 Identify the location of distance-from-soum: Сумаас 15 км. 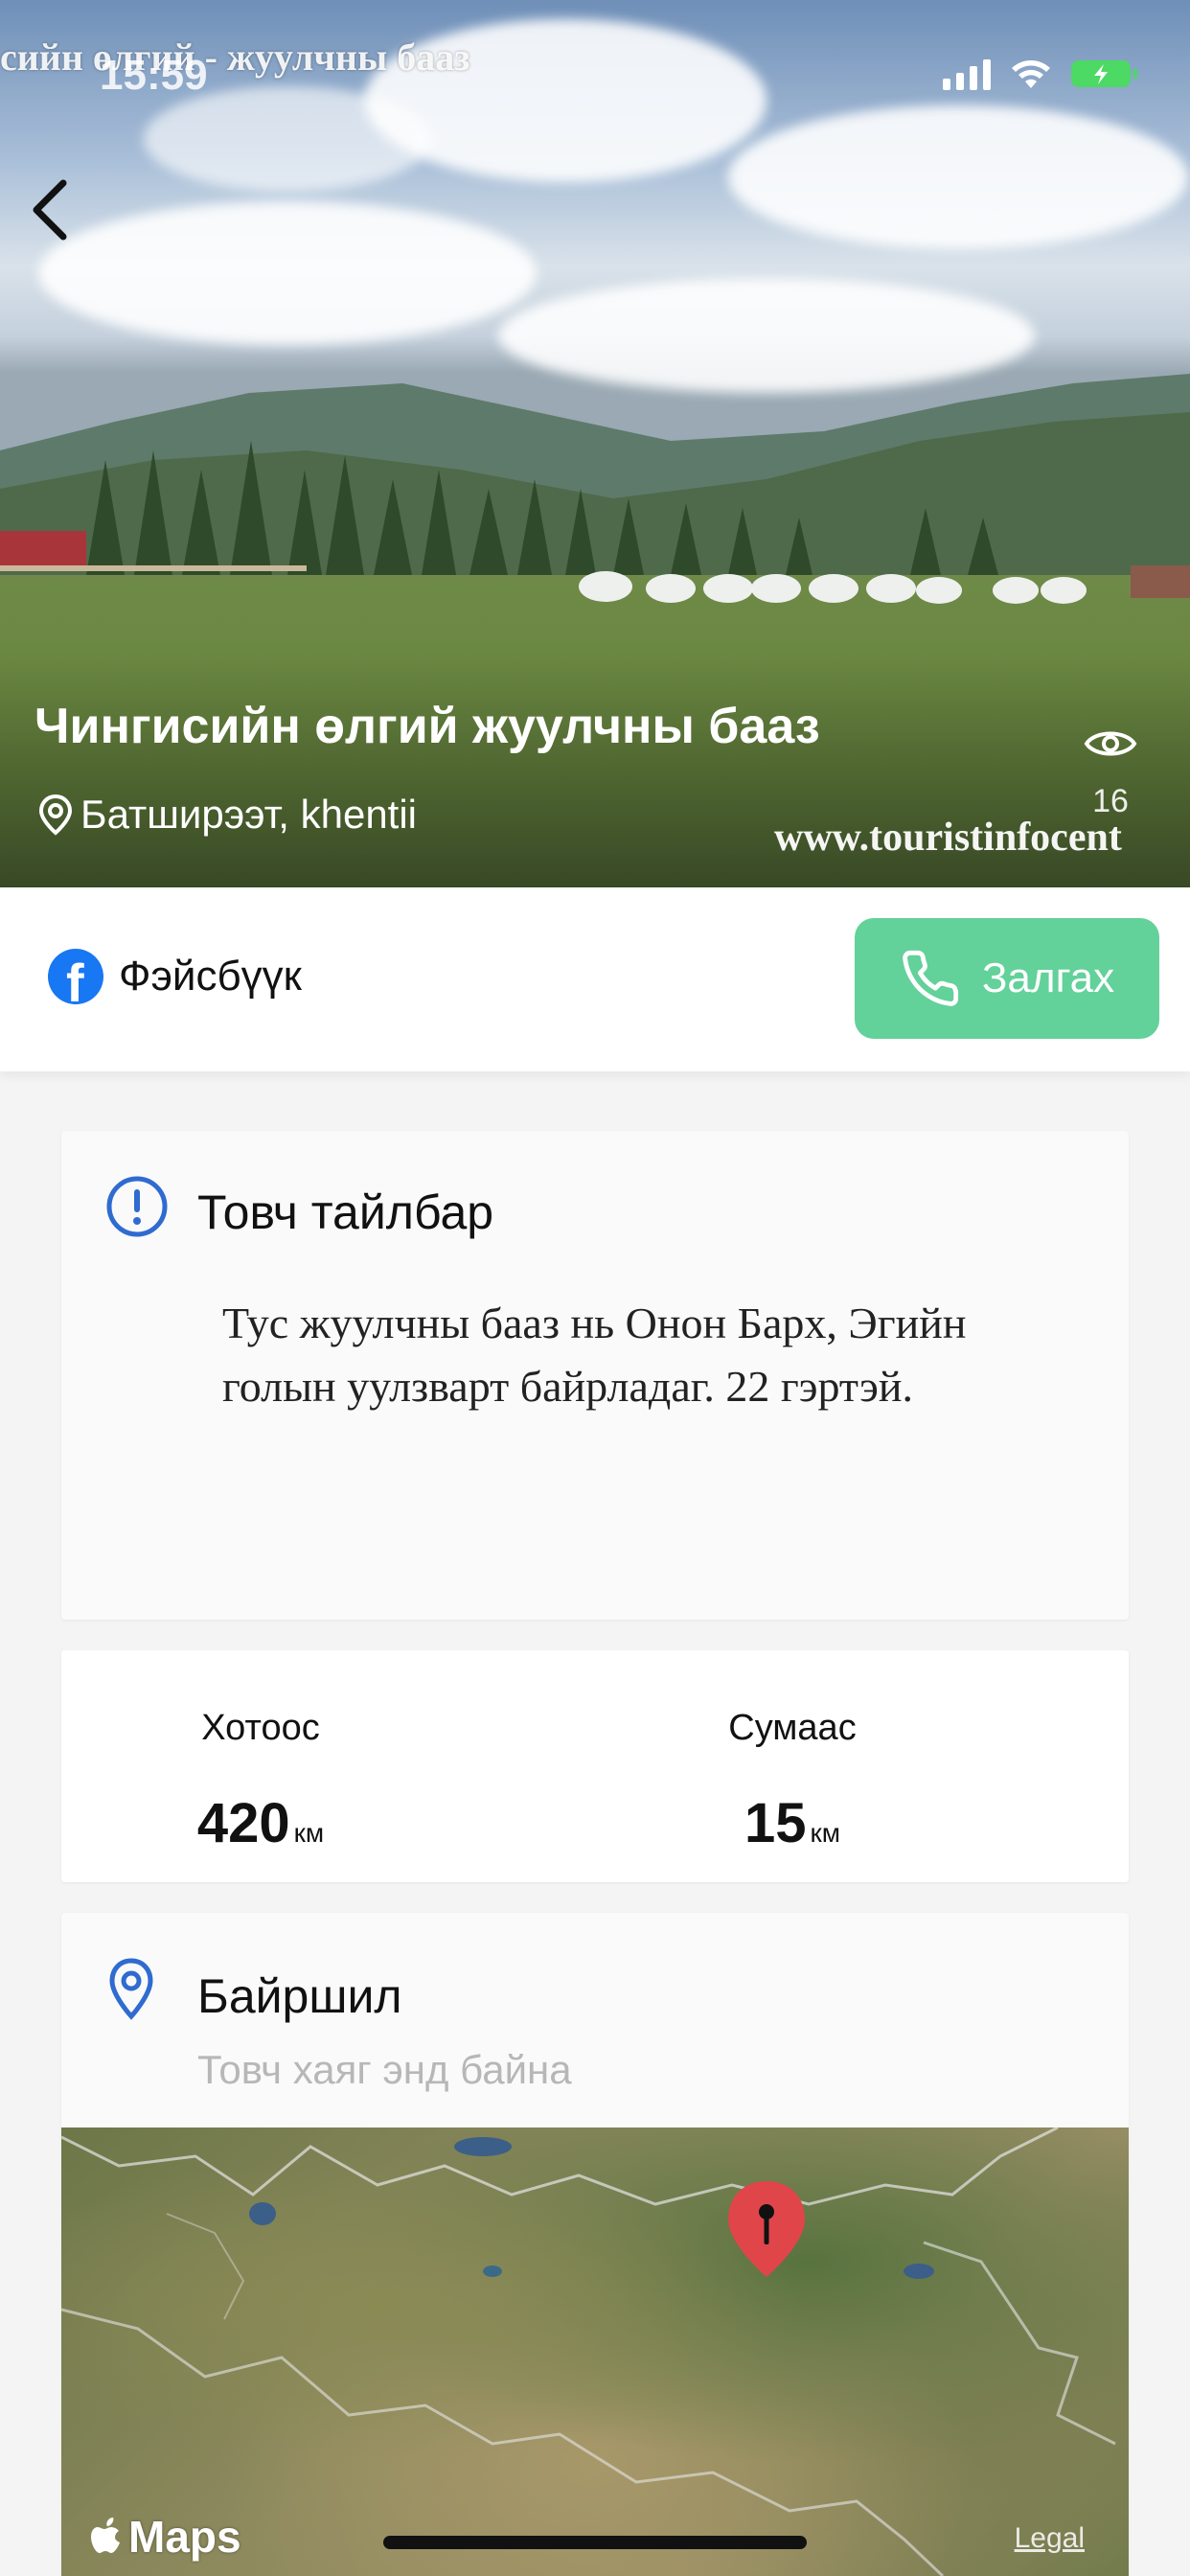
(793, 1782).